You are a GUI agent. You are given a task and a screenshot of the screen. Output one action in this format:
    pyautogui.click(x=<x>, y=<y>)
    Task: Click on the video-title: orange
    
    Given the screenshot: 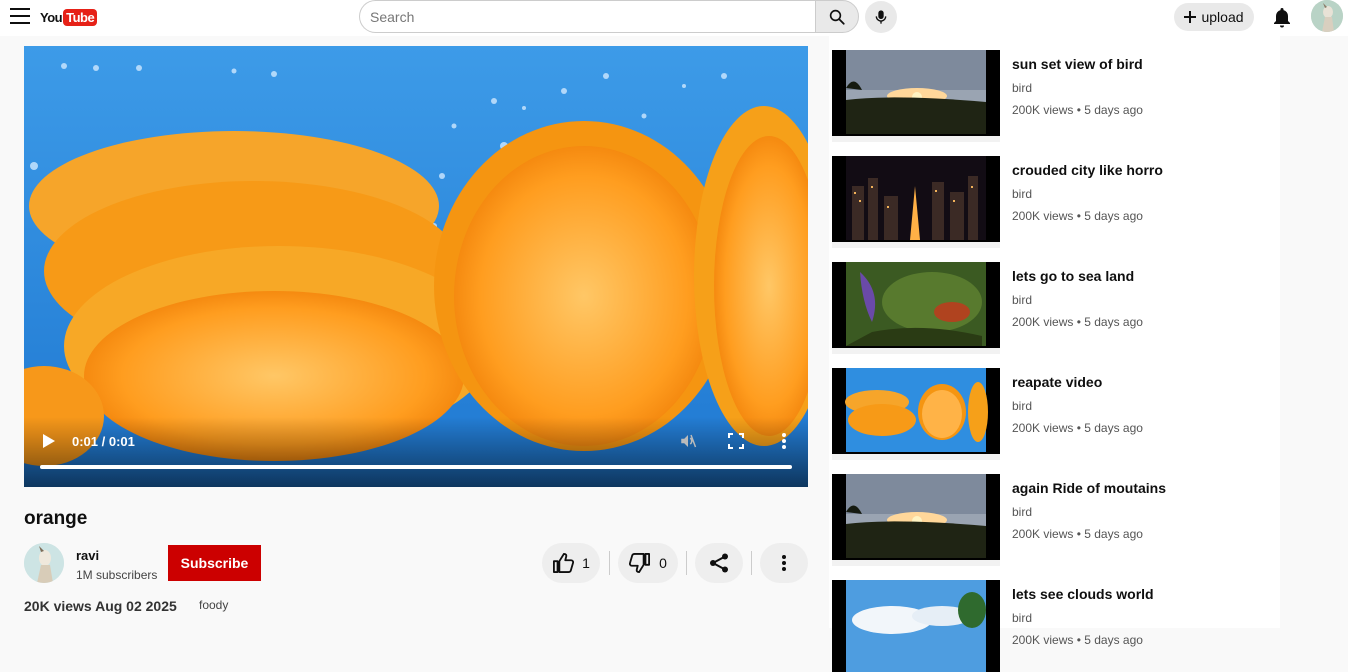 What is the action you would take?
    pyautogui.click(x=56, y=518)
    